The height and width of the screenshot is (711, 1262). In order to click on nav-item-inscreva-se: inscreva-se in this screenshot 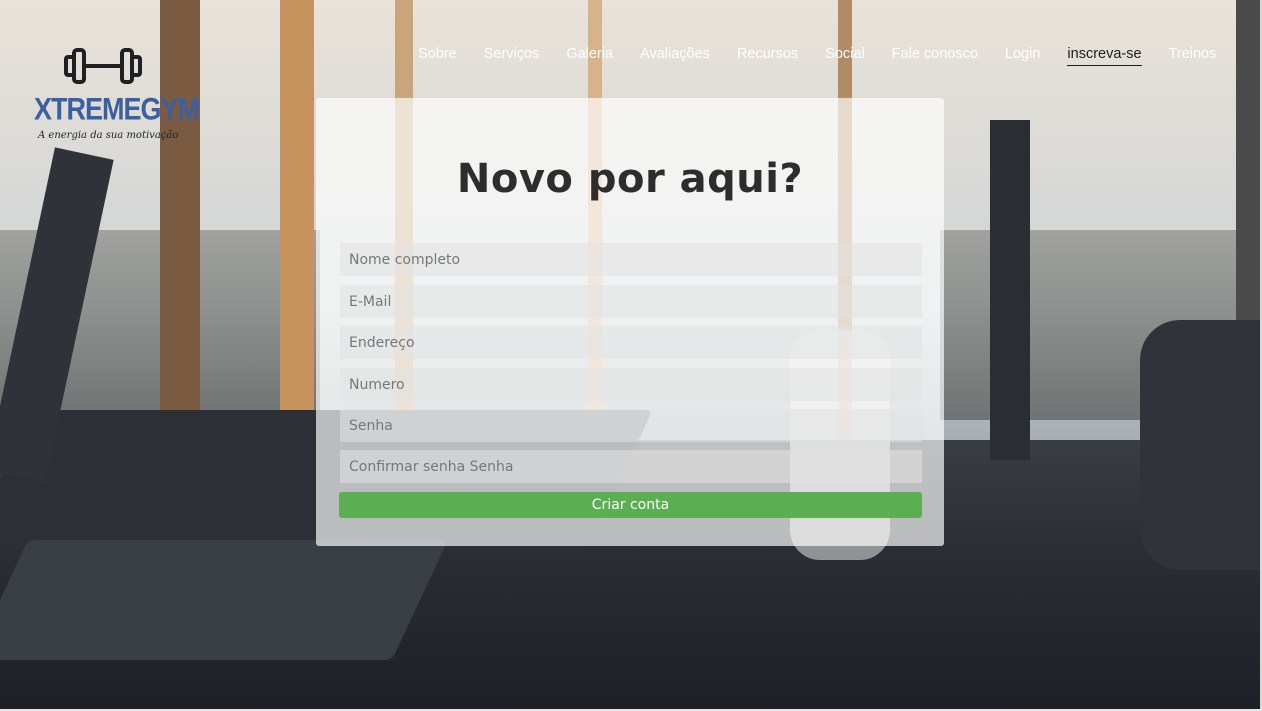, I will do `click(1104, 55)`.